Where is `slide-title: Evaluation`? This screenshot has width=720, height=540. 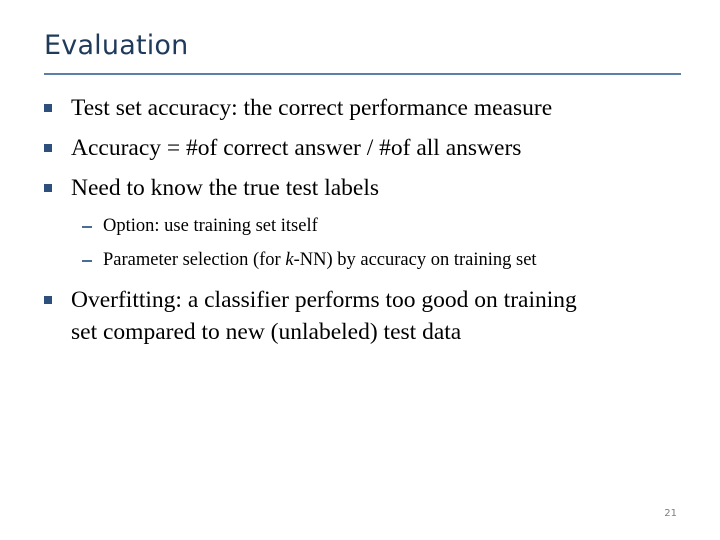
slide-title: Evaluation is located at coordinates (116, 45).